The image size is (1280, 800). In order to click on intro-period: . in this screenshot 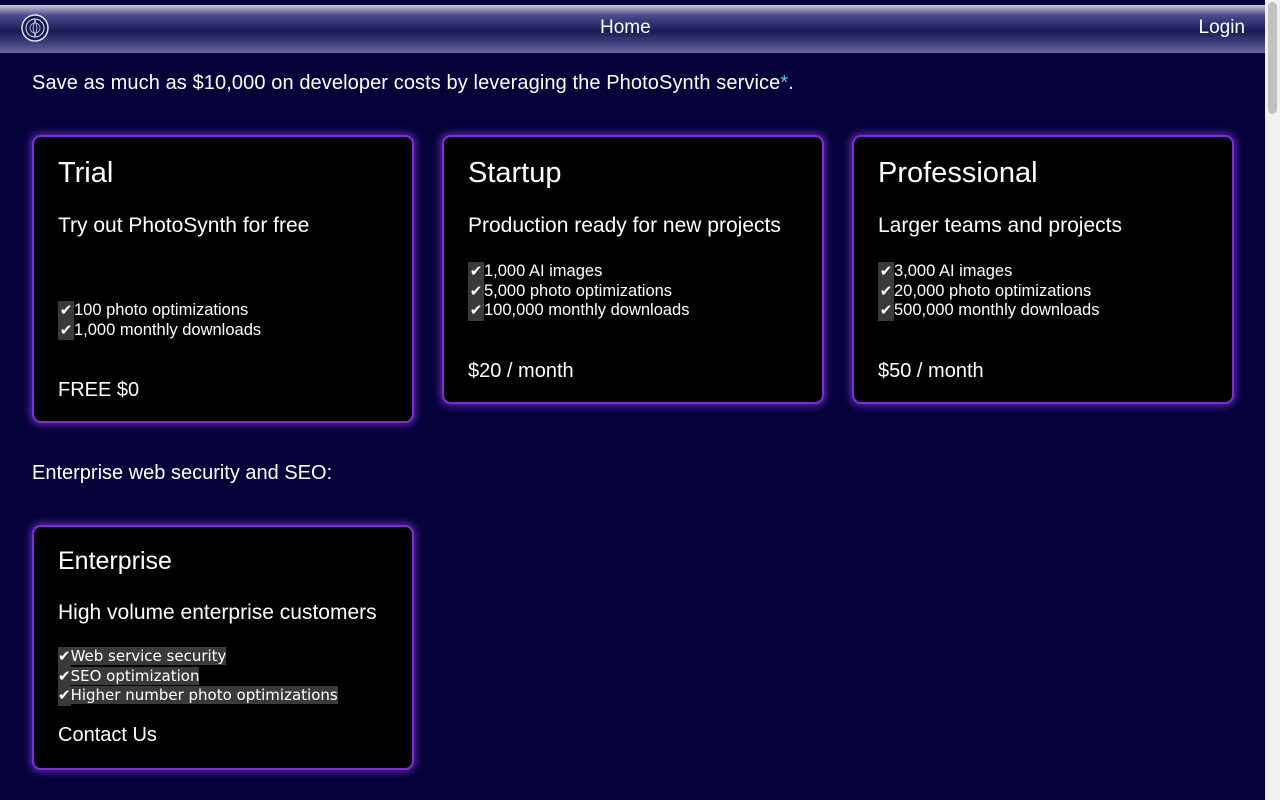, I will do `click(791, 83)`.